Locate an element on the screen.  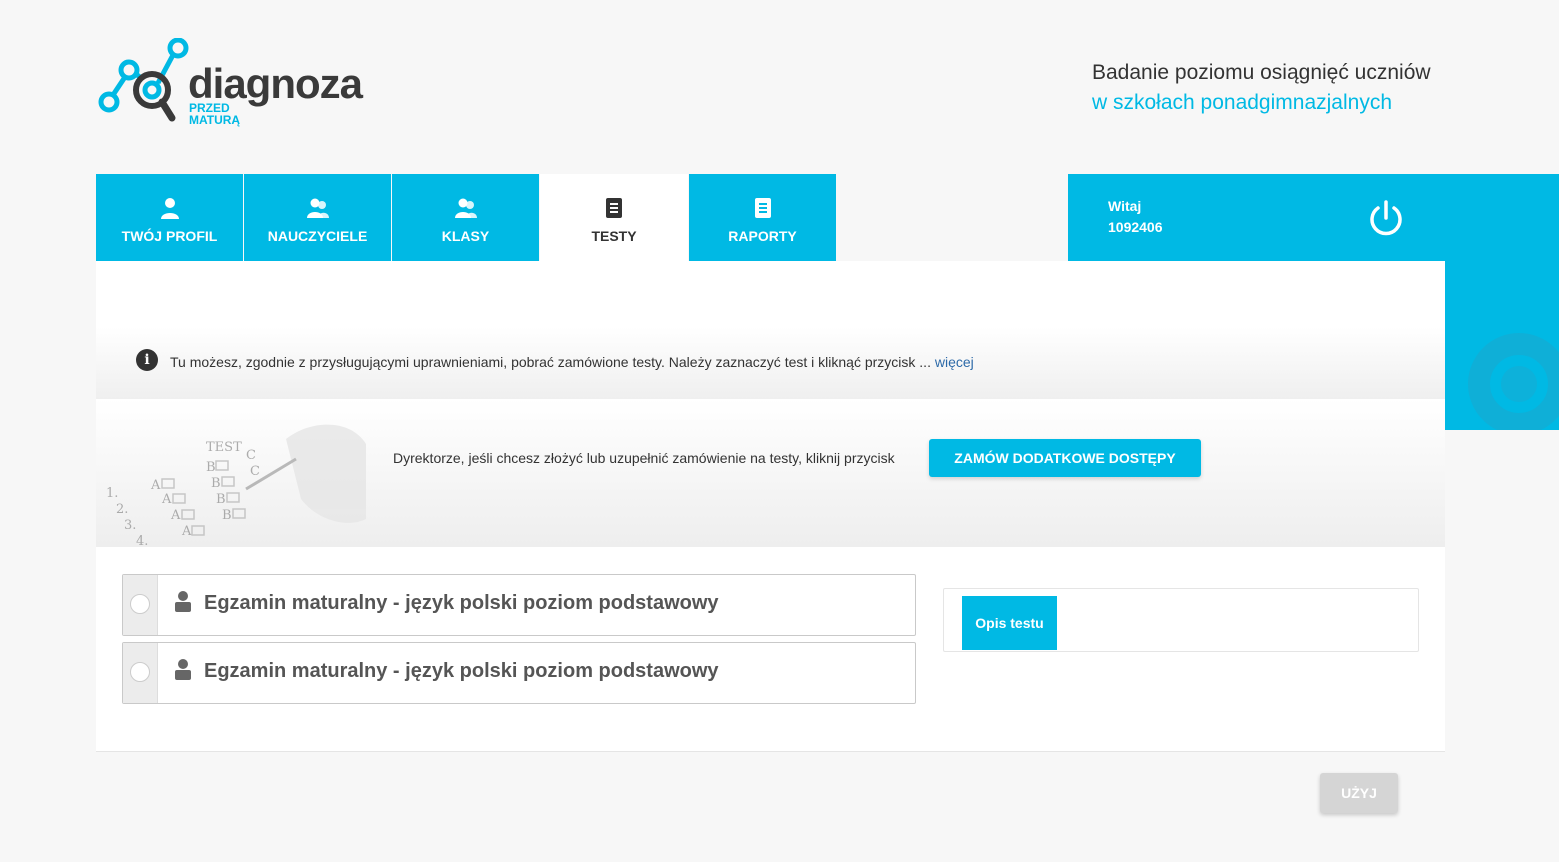
user-icon is located at coordinates (169, 208).